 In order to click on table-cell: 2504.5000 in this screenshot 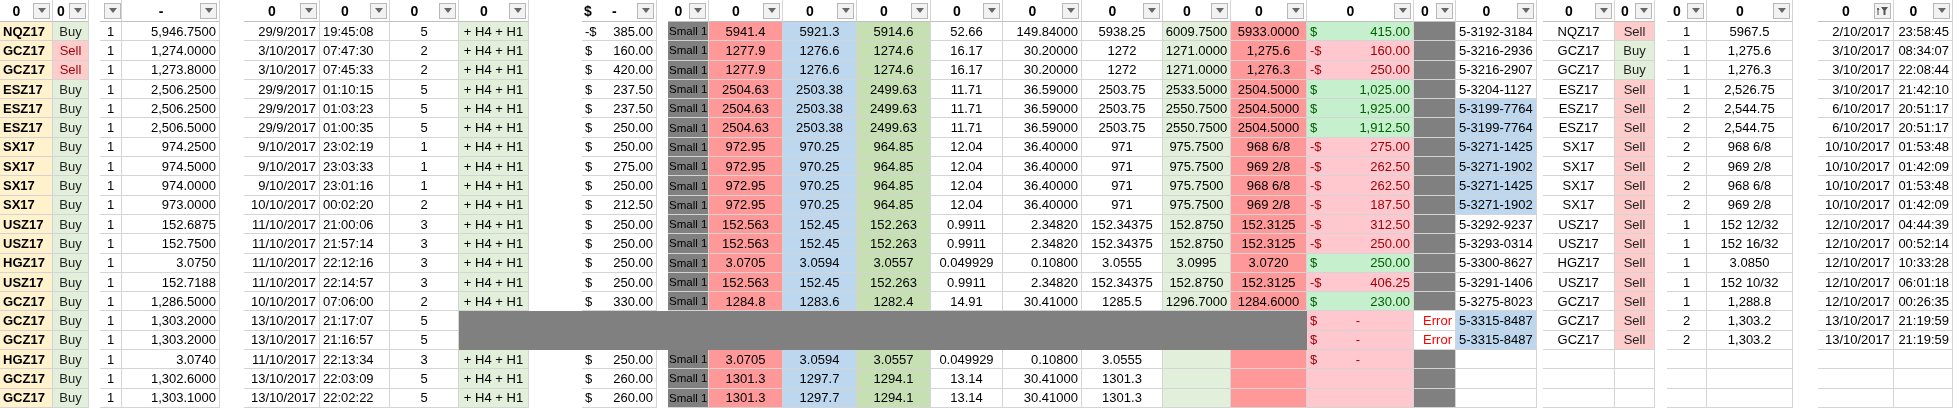, I will do `click(1269, 89)`.